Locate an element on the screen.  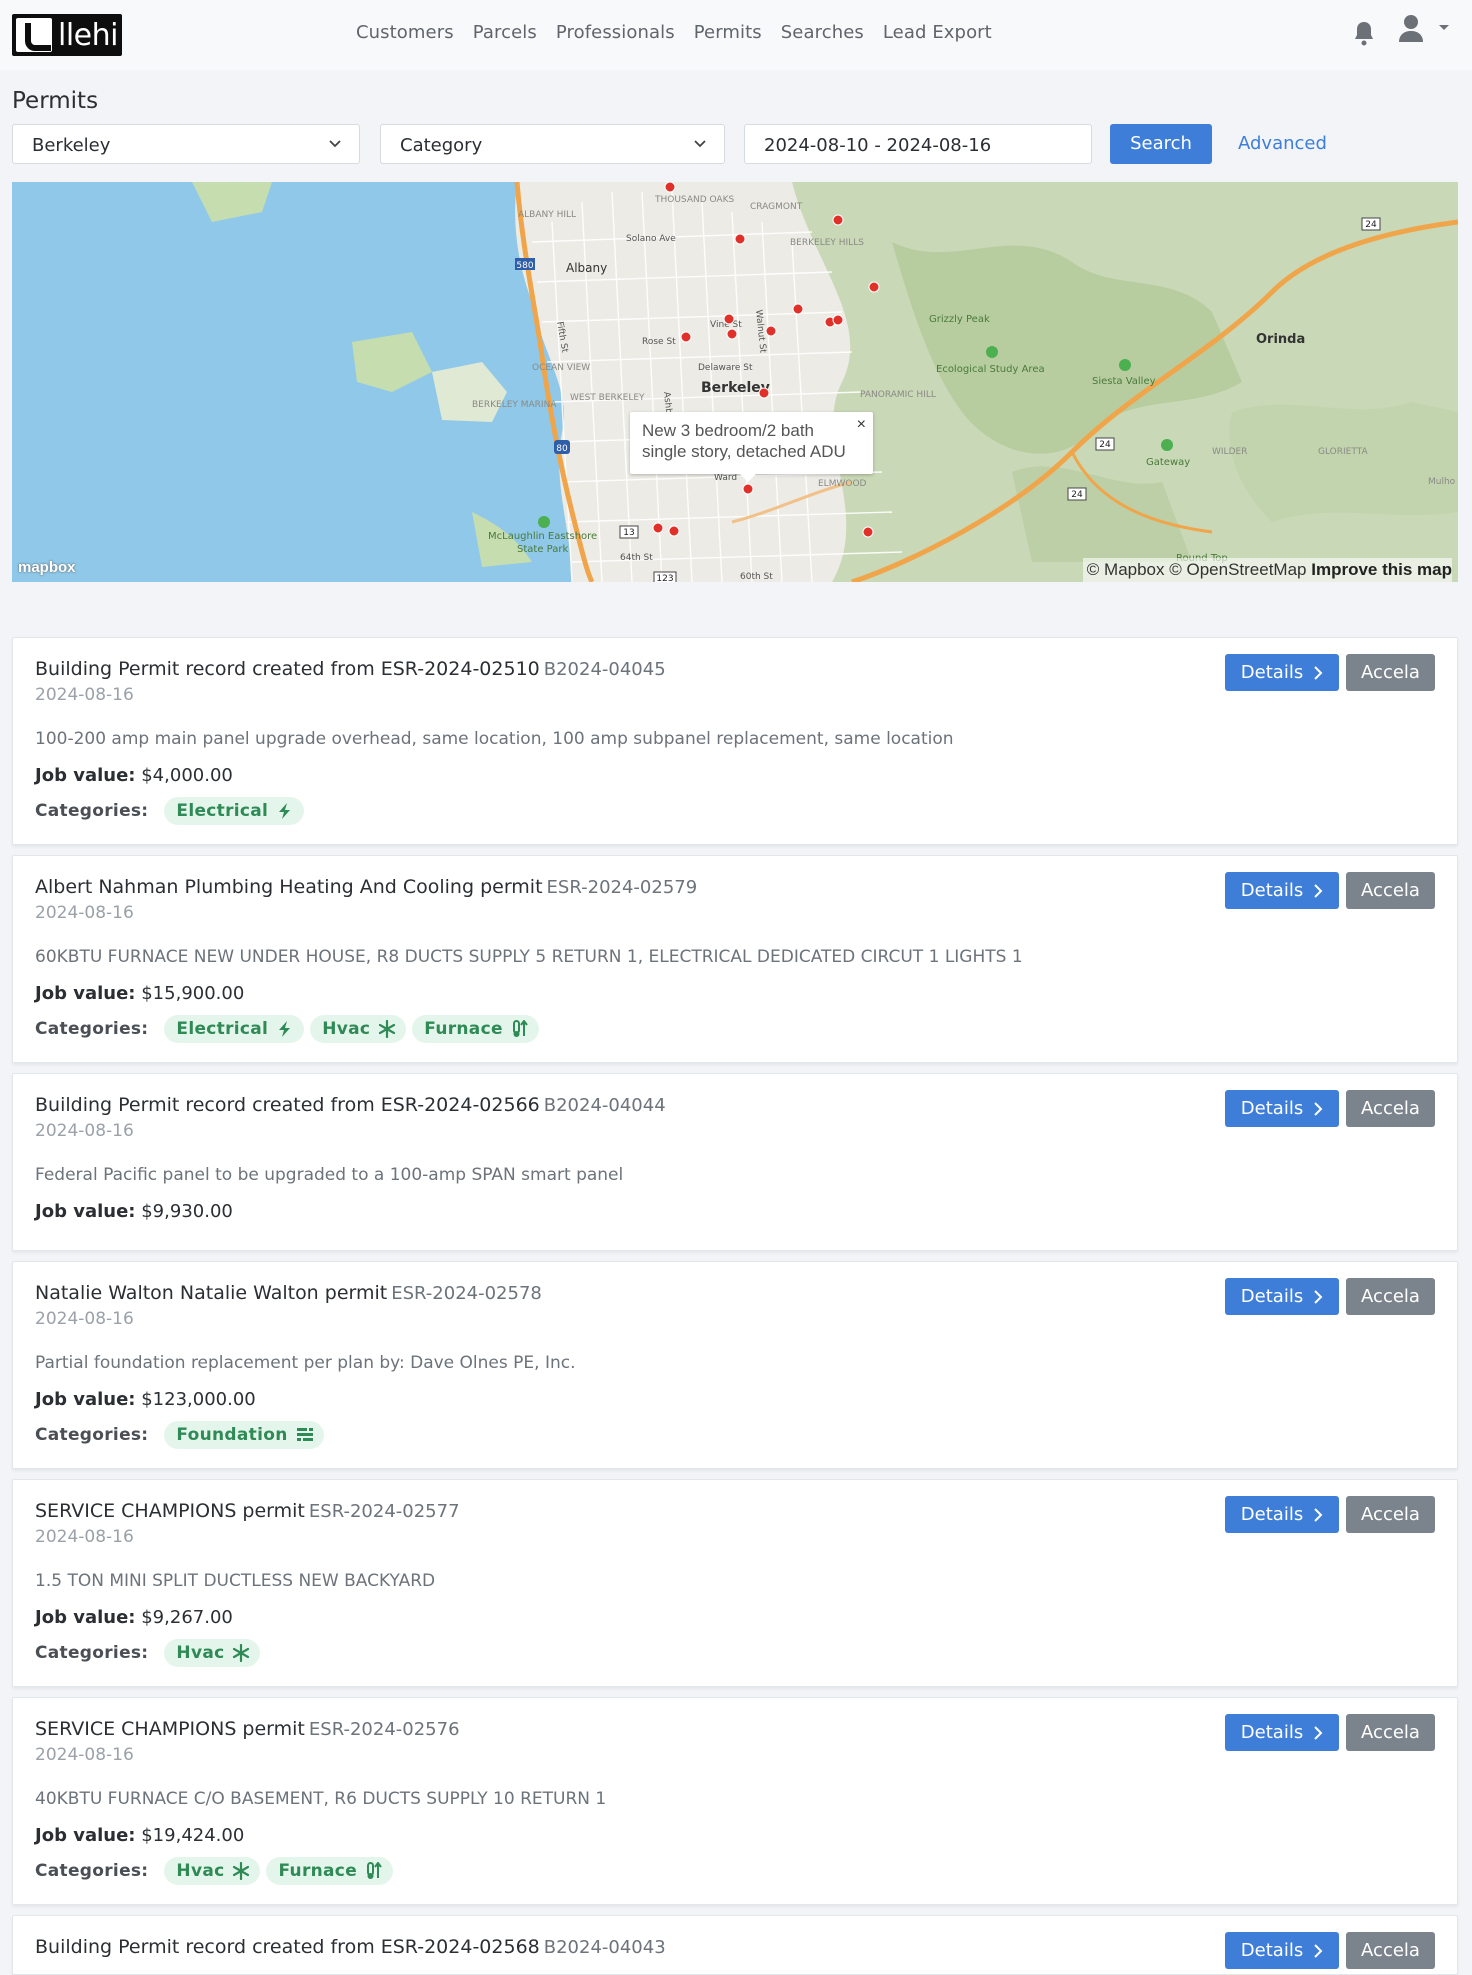
popup-close-icon: × is located at coordinates (861, 424).